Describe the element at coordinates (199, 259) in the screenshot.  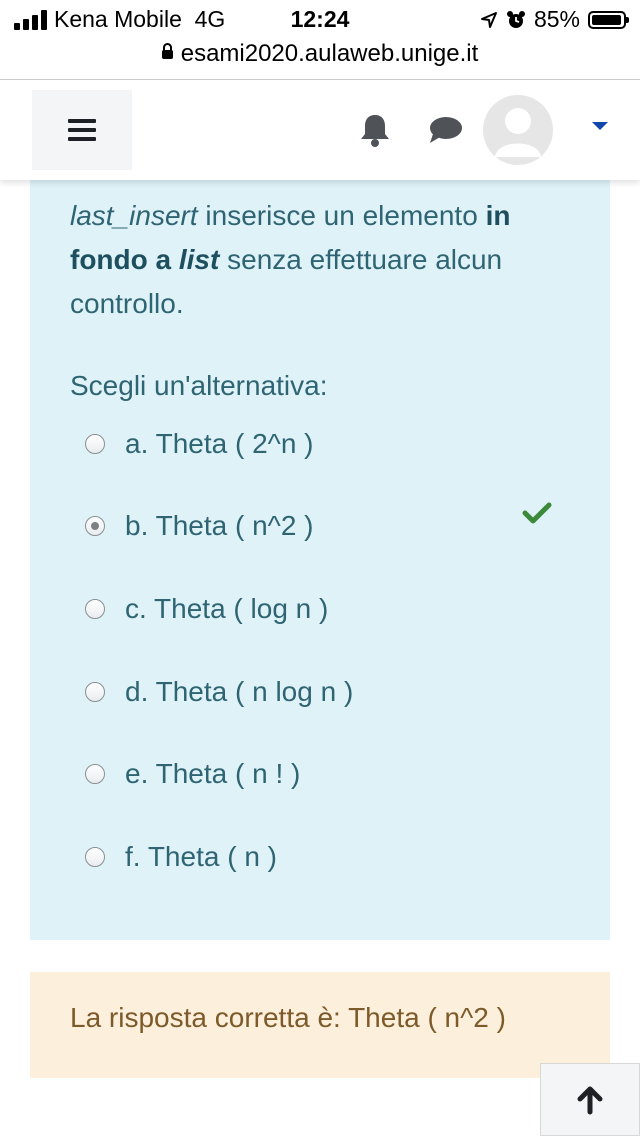
I see `emphasis-code-term: list` at that location.